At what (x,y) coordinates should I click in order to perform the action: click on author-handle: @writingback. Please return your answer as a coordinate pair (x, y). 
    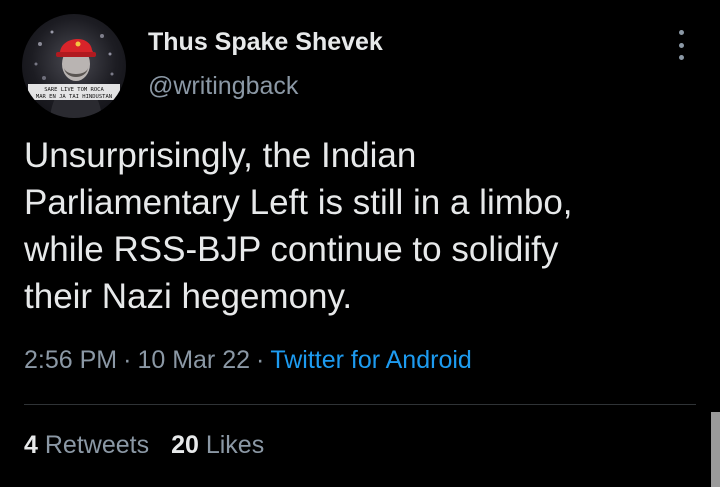
    Looking at the image, I should click on (223, 86).